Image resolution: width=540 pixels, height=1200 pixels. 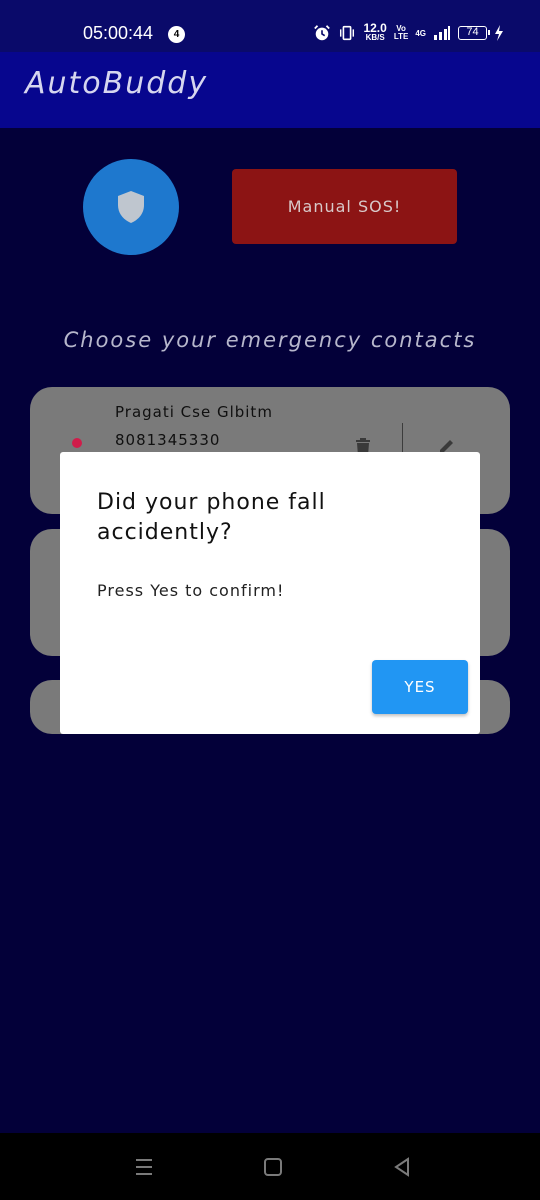 What do you see at coordinates (344, 206) in the screenshot?
I see `manual-sos-button: Manual SOS!` at bounding box center [344, 206].